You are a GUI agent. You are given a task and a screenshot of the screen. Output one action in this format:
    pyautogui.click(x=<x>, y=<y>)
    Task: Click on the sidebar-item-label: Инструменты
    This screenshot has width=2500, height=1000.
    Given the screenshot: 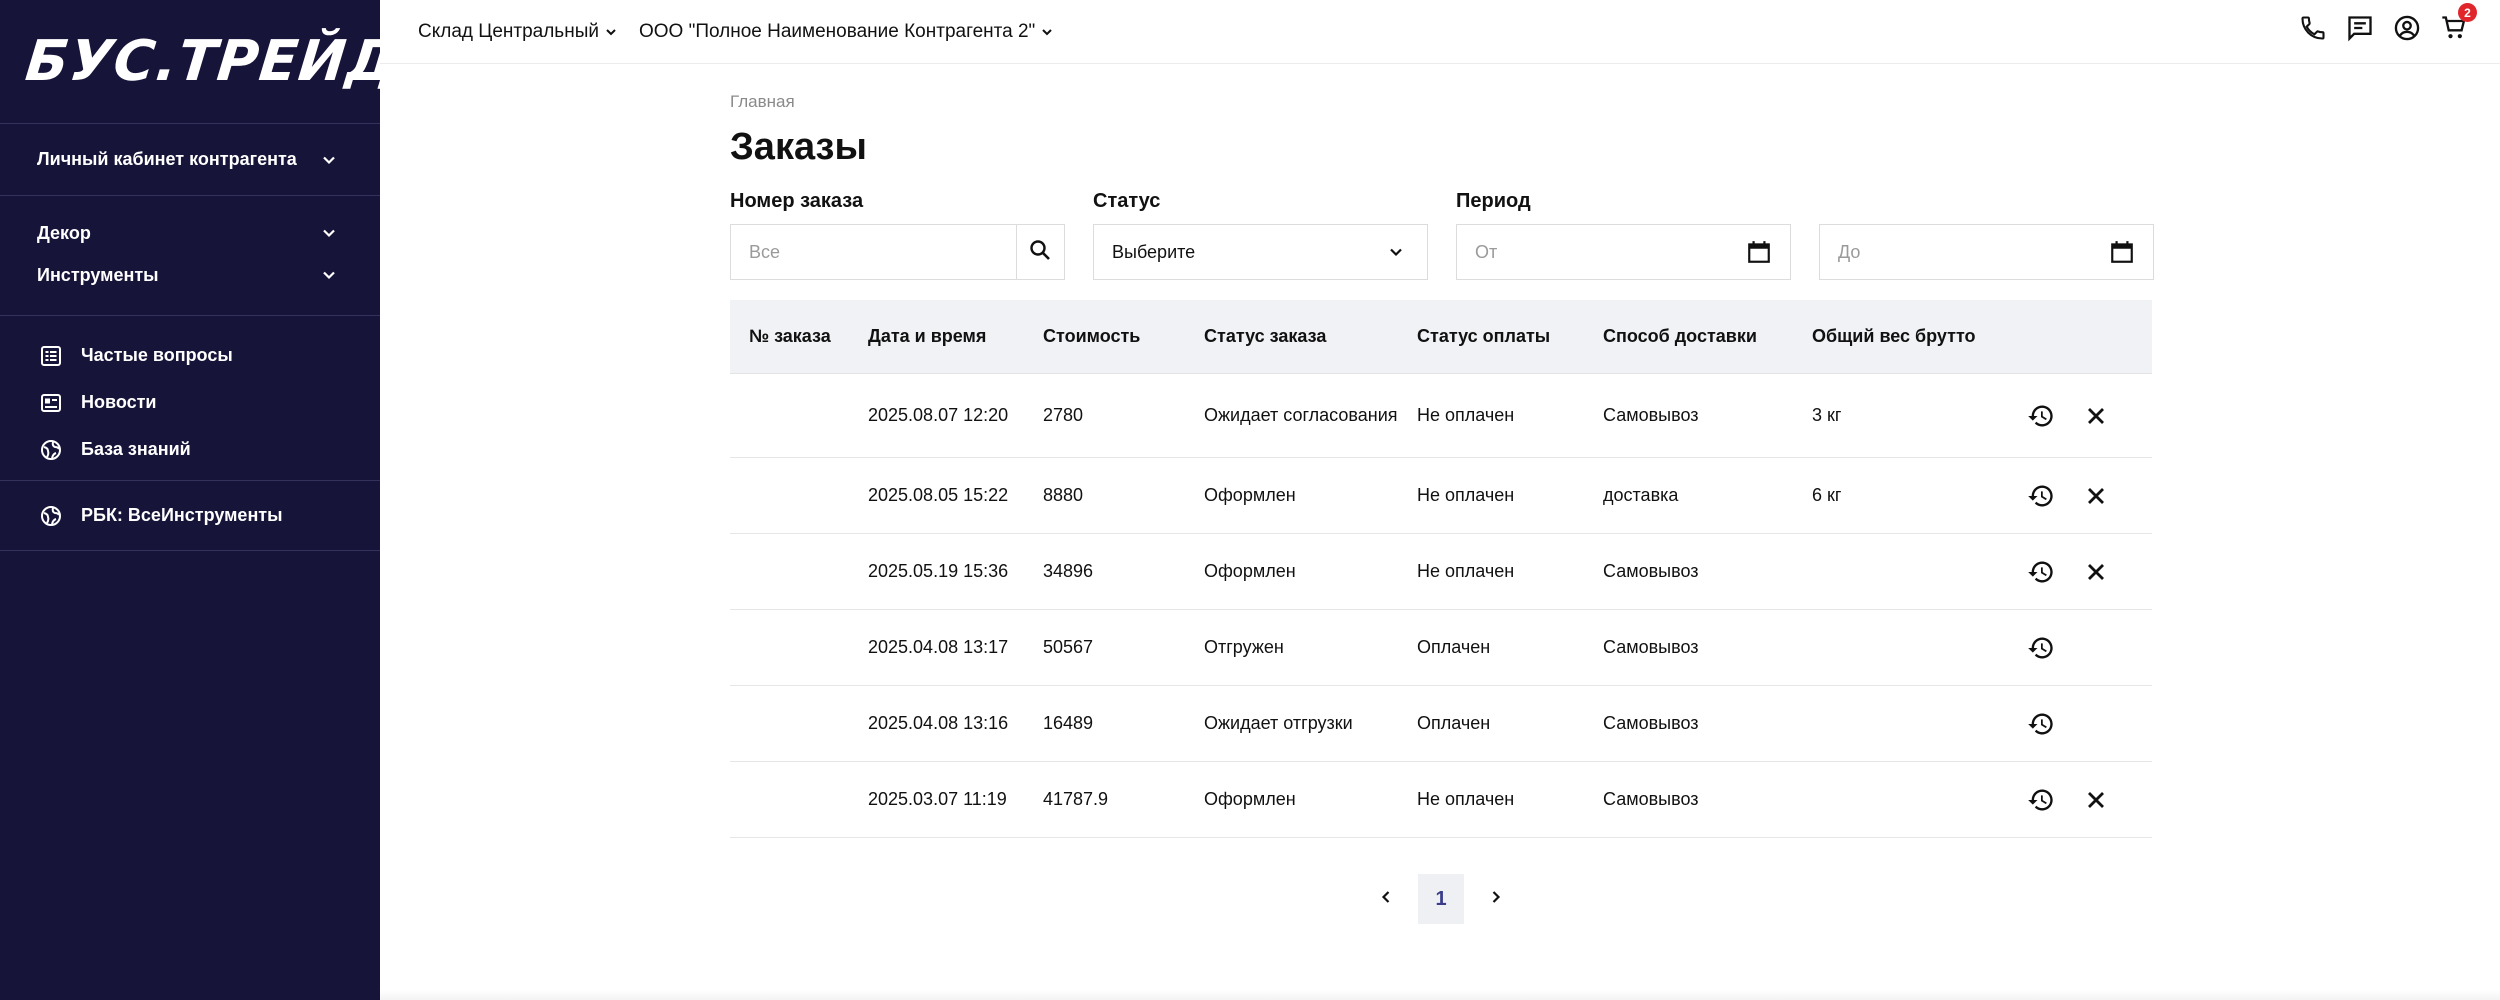 What is the action you would take?
    pyautogui.click(x=98, y=274)
    